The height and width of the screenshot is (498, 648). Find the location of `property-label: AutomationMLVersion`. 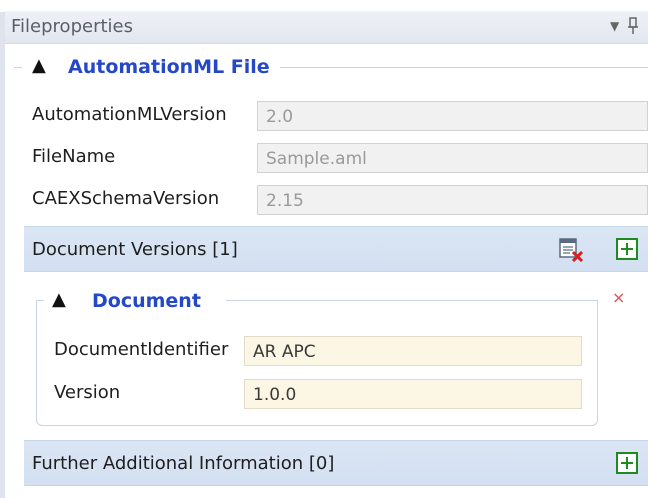

property-label: AutomationMLVersion is located at coordinates (129, 114).